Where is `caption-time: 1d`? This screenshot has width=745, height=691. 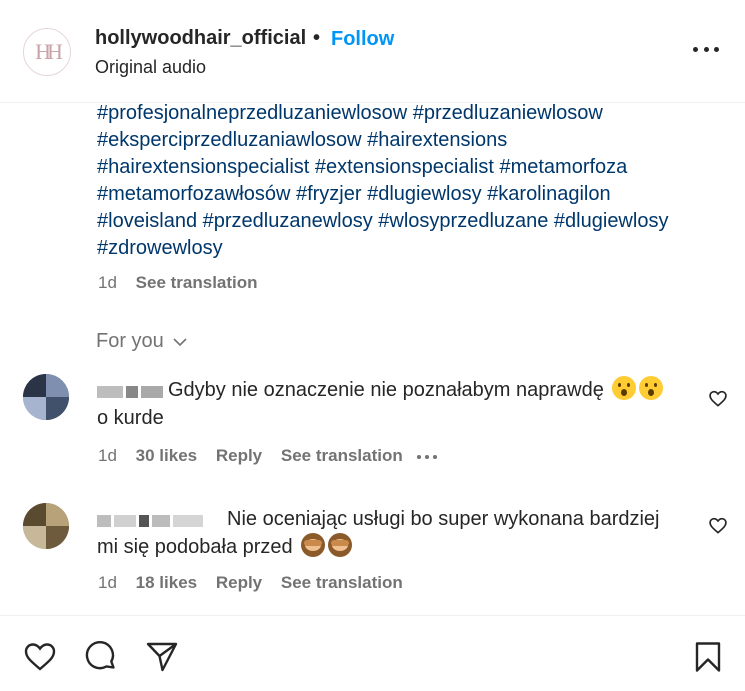 caption-time: 1d is located at coordinates (107, 282).